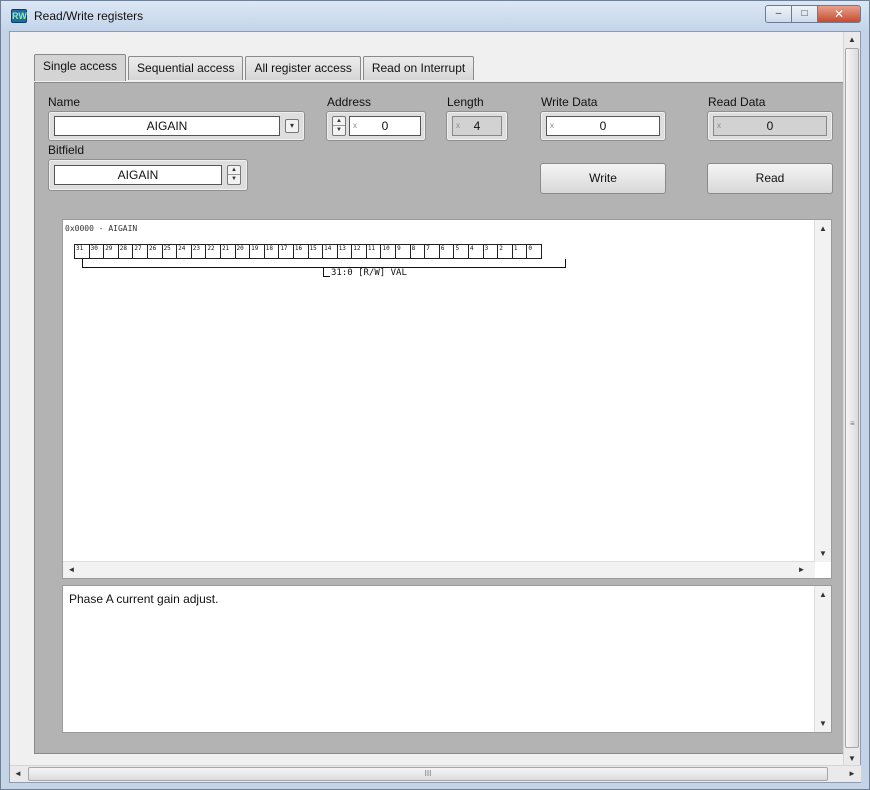 This screenshot has height=790, width=870. Describe the element at coordinates (403, 251) in the screenshot. I see `bit-cell: 9` at that location.